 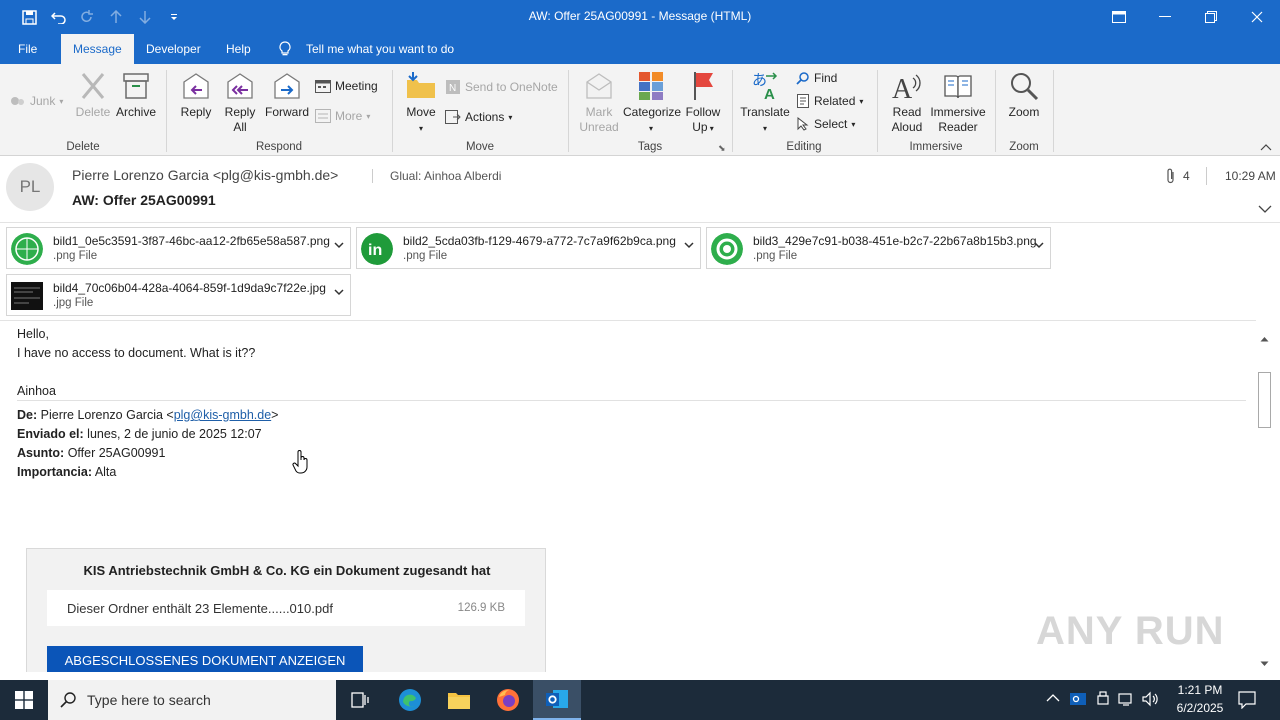 I want to click on find-icon, so click(x=802, y=78).